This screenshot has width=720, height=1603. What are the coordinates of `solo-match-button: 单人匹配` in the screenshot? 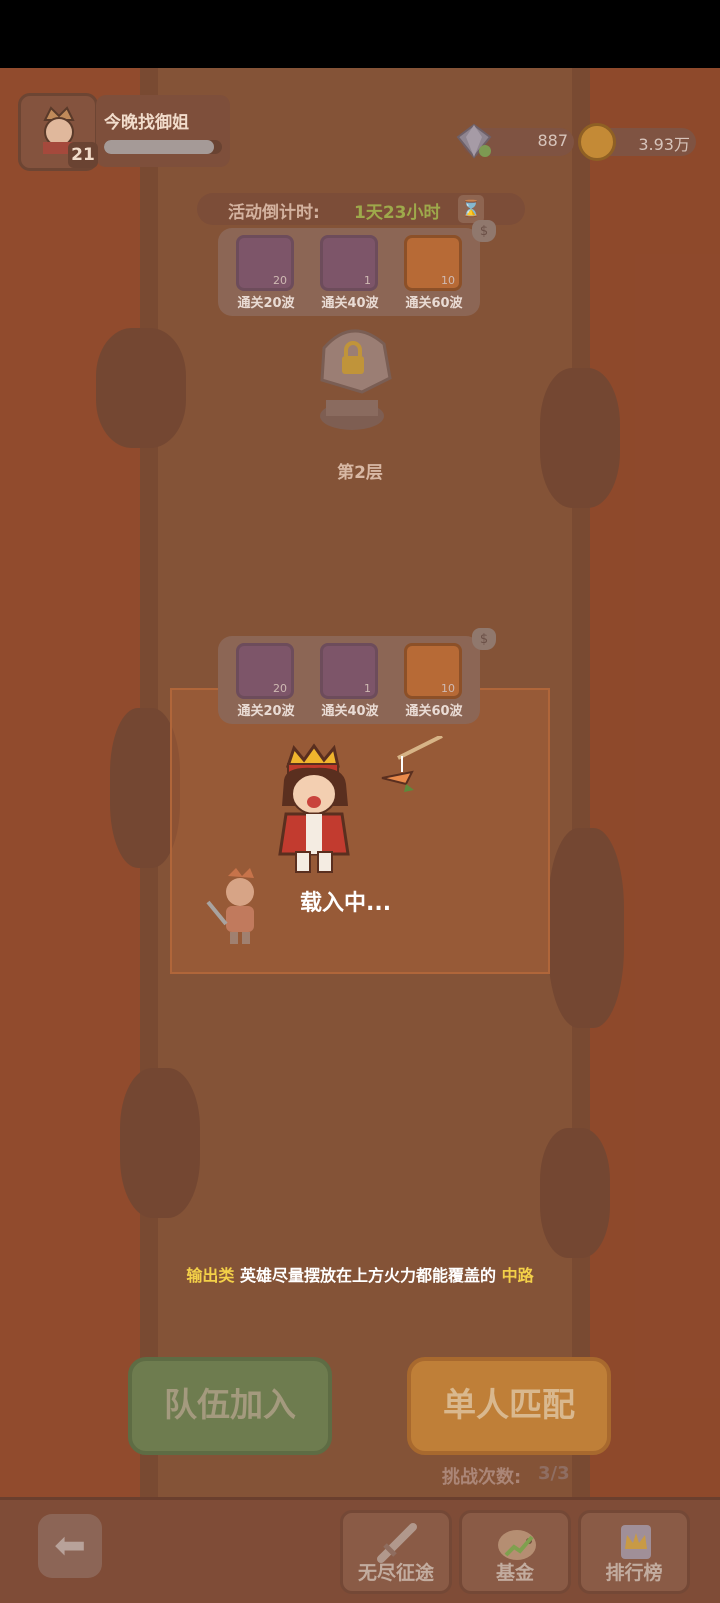 It's located at (509, 1406).